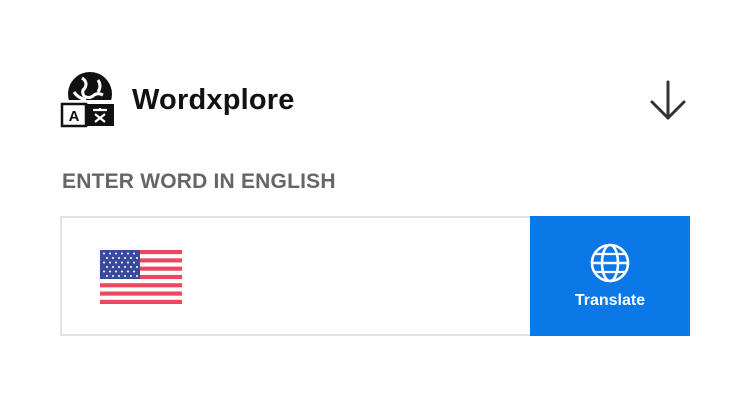 This screenshot has width=750, height=406. I want to click on word-input-label: ENTER WORD IN ENGLISH, so click(199, 181).